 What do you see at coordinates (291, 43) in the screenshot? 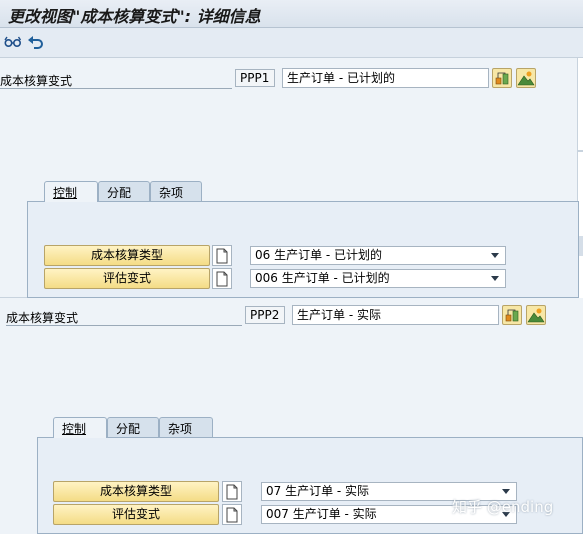
I see `toolbar` at bounding box center [291, 43].